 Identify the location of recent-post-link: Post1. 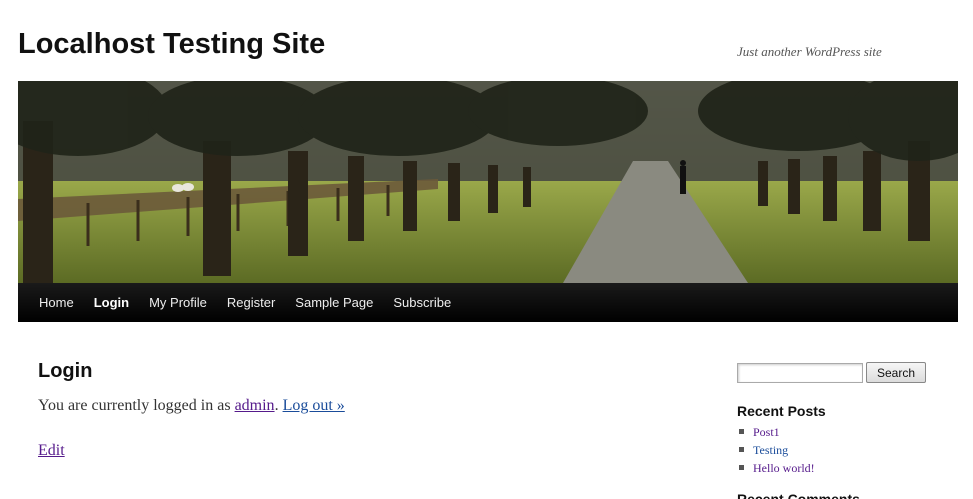
(766, 432).